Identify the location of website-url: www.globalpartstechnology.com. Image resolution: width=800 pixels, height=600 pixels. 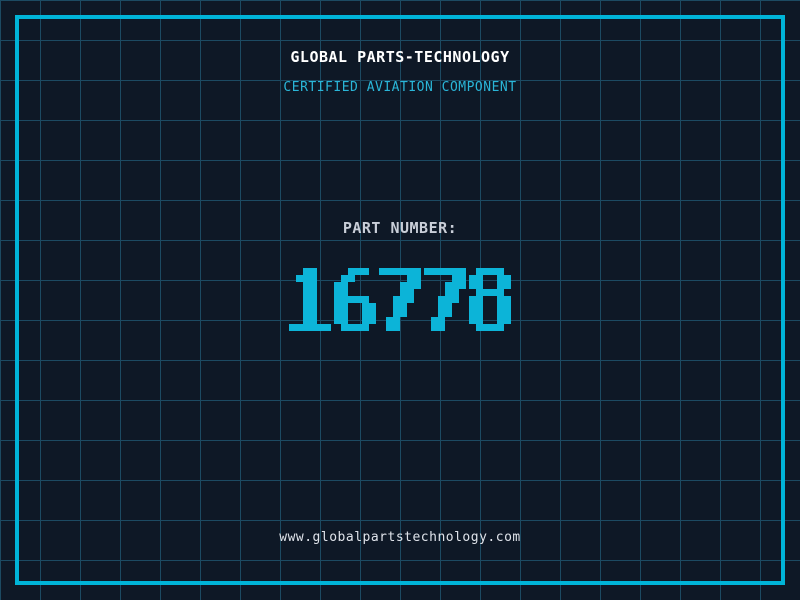
(400, 537).